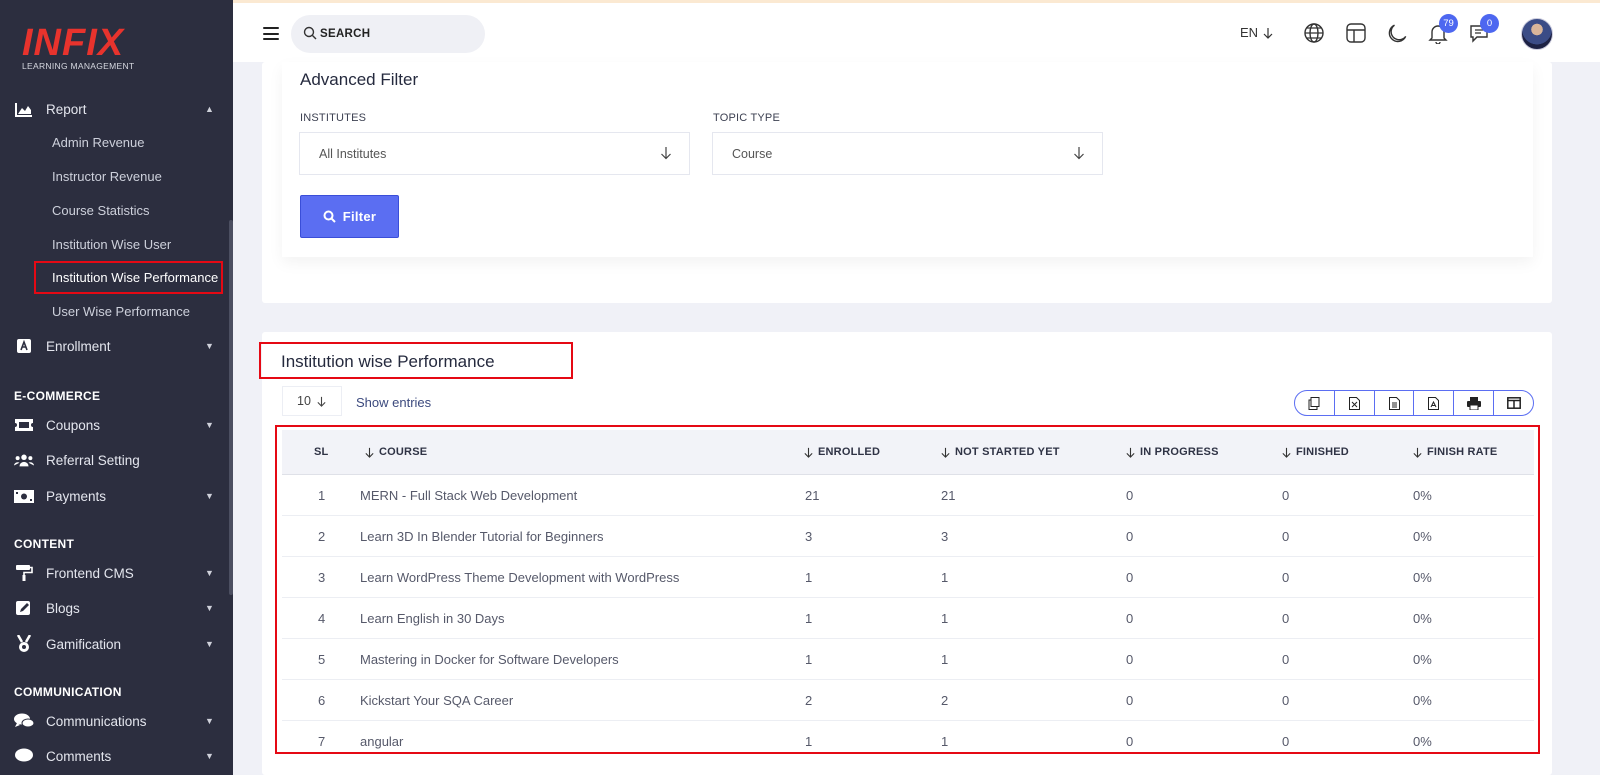 The height and width of the screenshot is (775, 1600). I want to click on comments-icon, so click(24, 721).